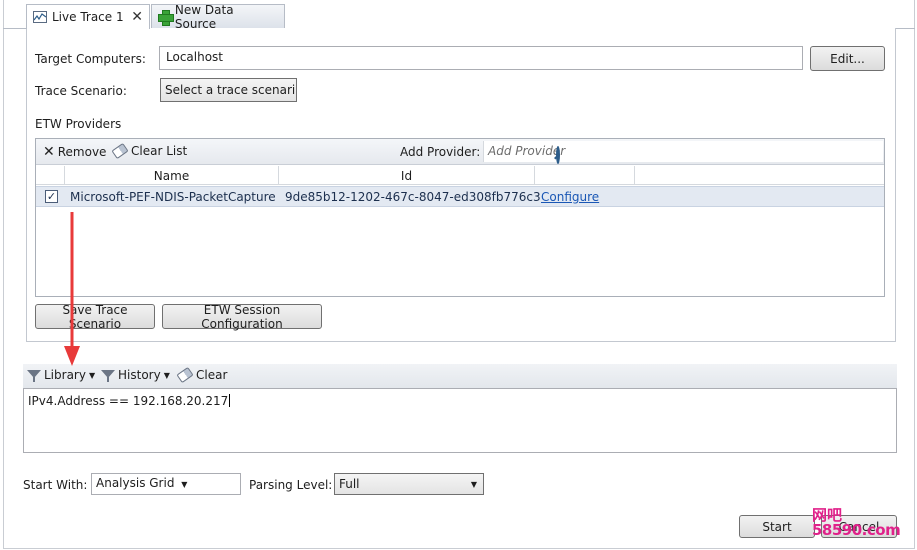  I want to click on tab-live-trace: Live Trace 1 ✕, so click(88, 16).